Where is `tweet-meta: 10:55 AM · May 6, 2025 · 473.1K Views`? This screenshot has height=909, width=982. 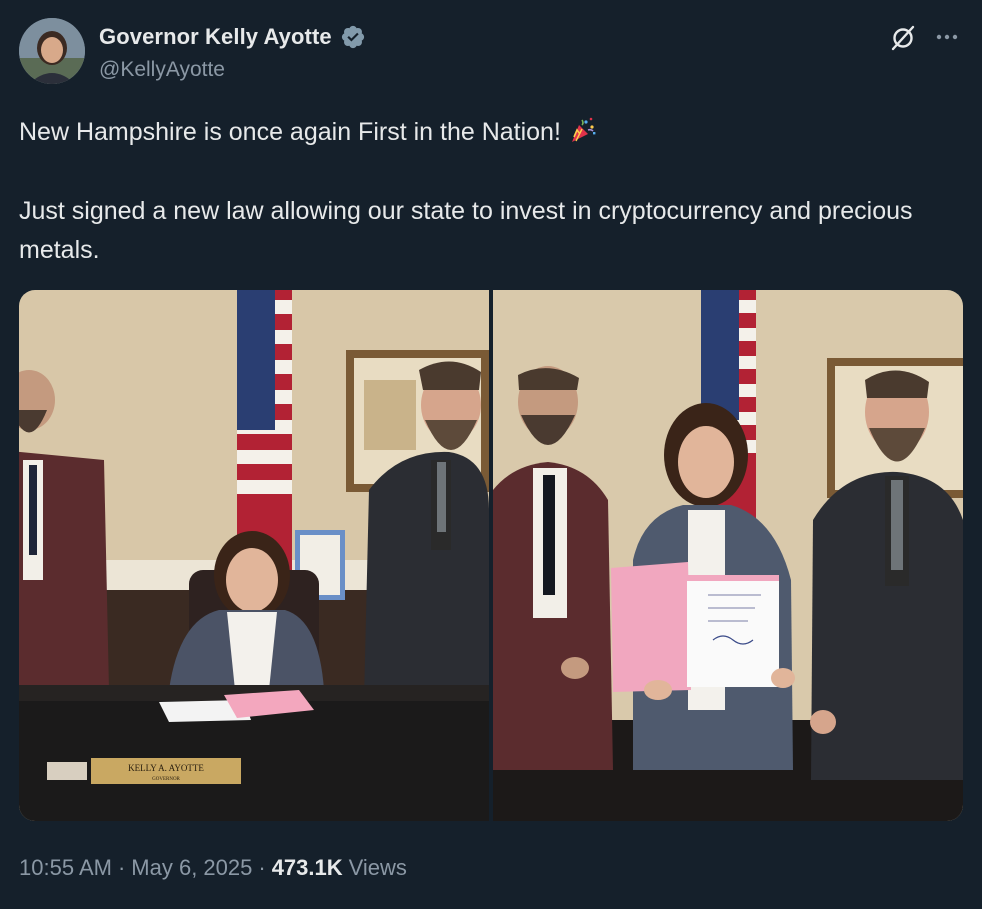
tweet-meta: 10:55 AM · May 6, 2025 · 473.1K Views is located at coordinates (213, 868).